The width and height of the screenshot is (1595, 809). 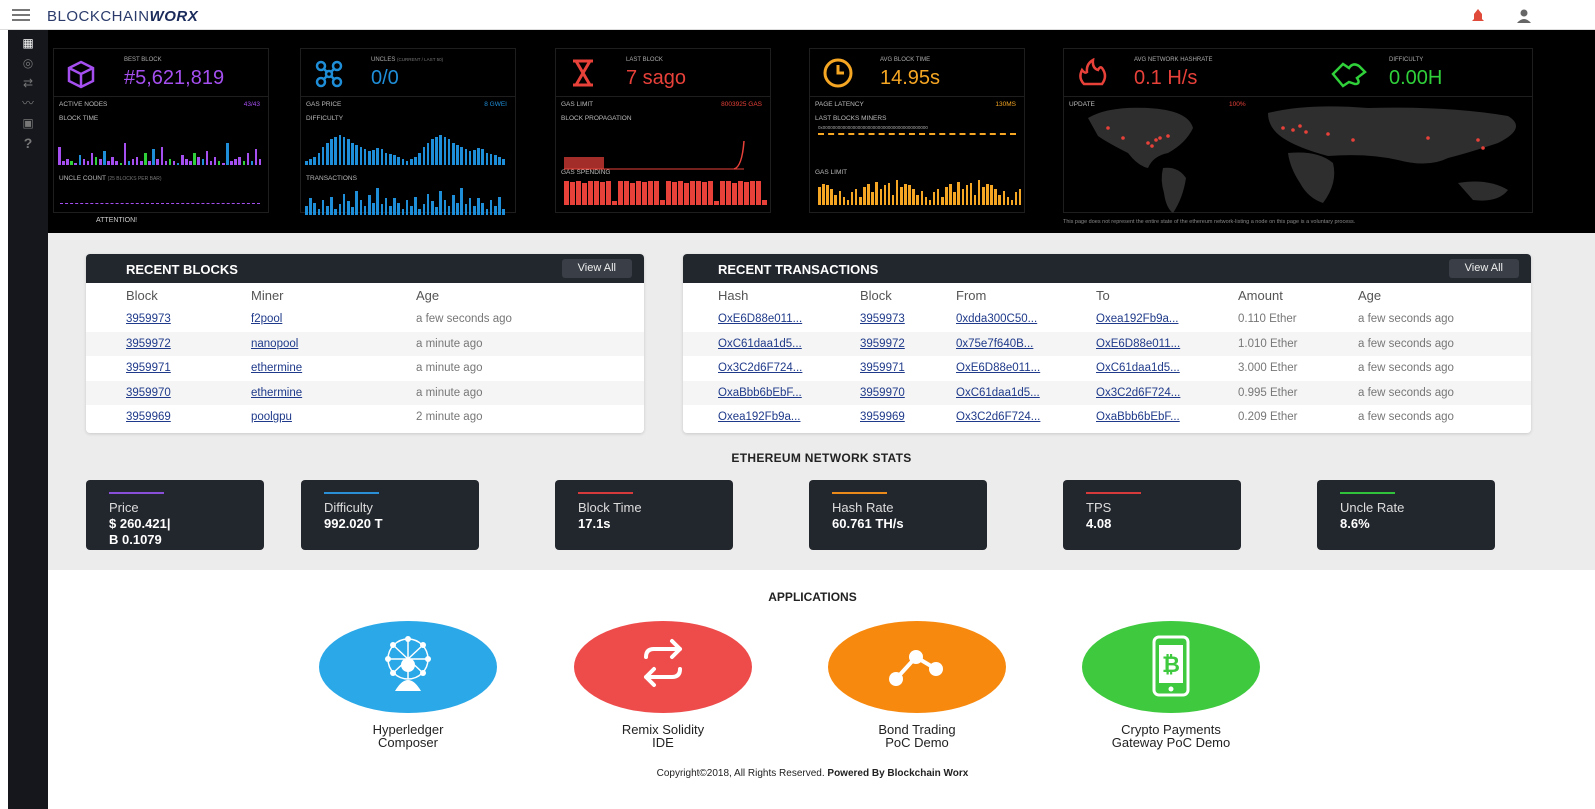 What do you see at coordinates (596, 268) in the screenshot?
I see `recent-blocks-view-all-button: View All` at bounding box center [596, 268].